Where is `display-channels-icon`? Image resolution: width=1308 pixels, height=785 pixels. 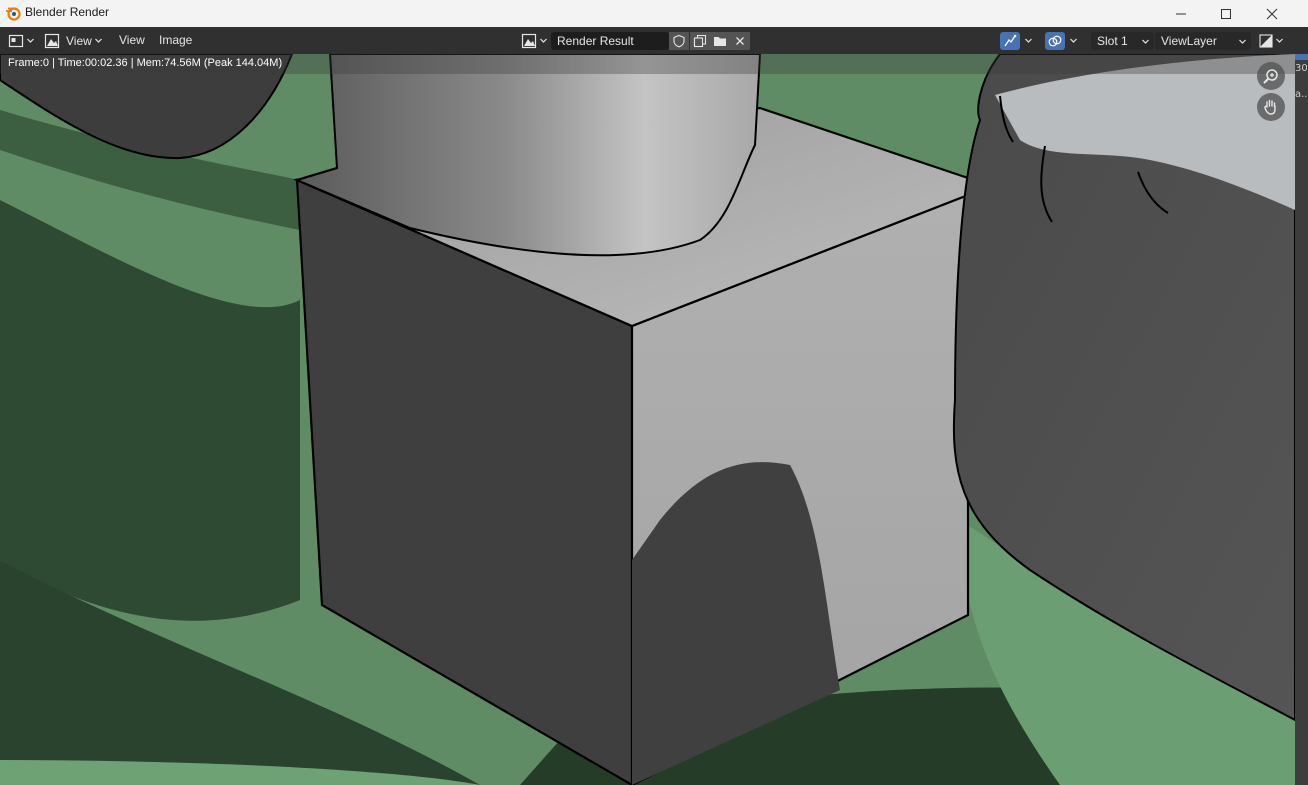 display-channels-icon is located at coordinates (1266, 40).